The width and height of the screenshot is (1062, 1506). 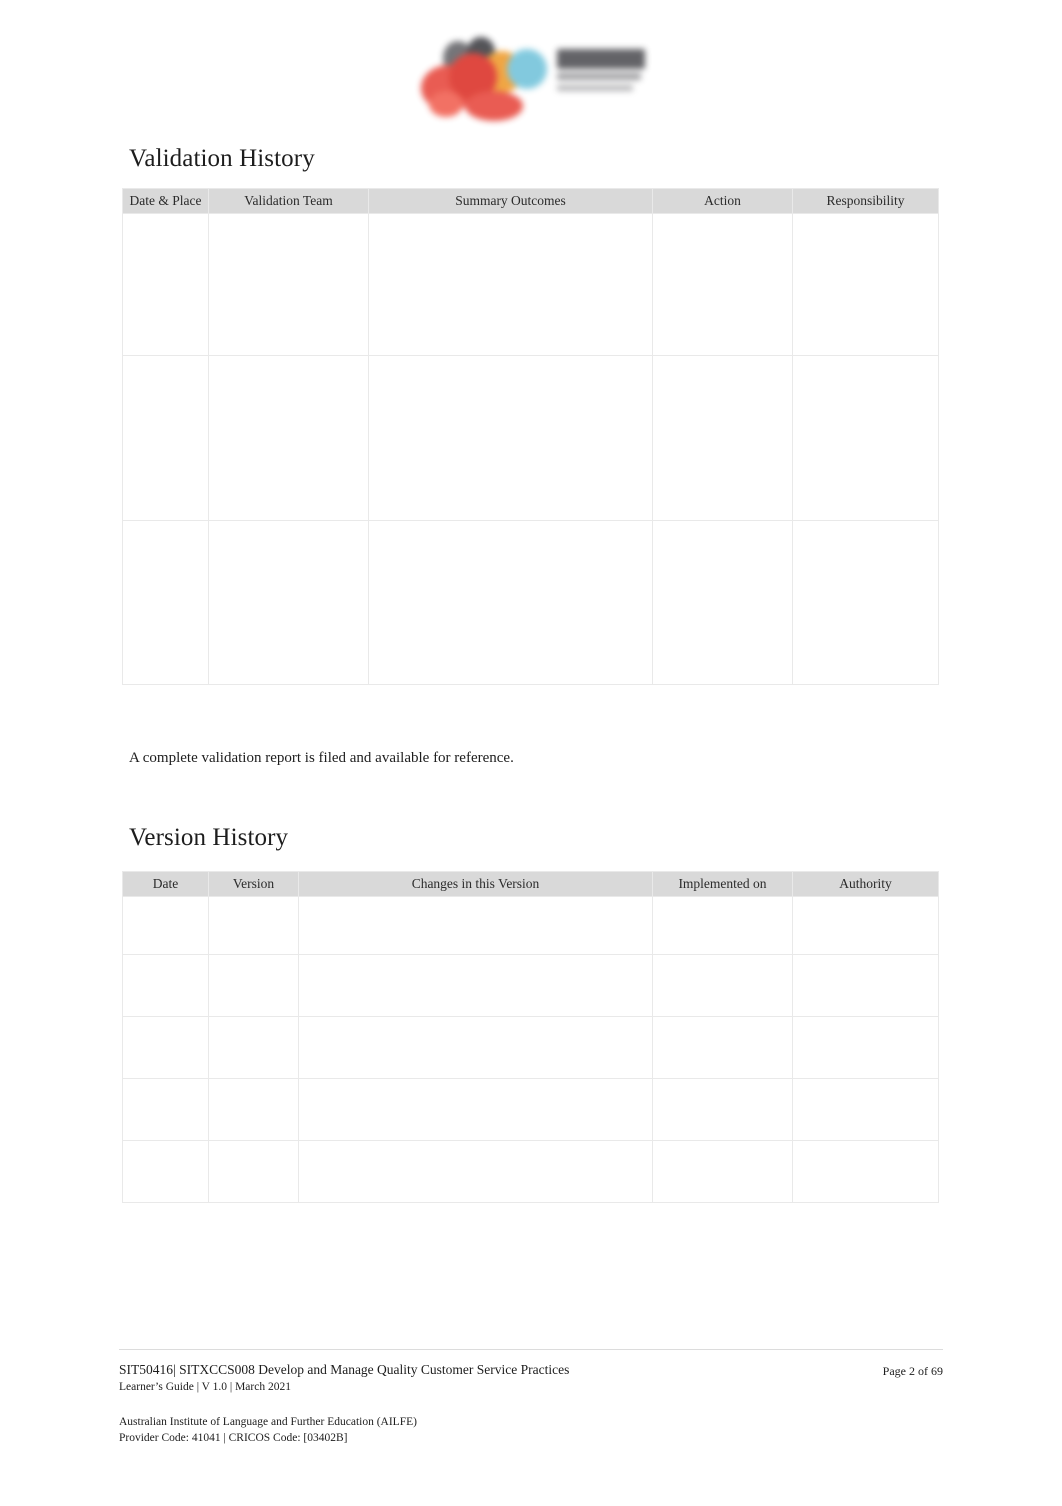 What do you see at coordinates (253, 884) in the screenshot?
I see `version-column-header-1: Version` at bounding box center [253, 884].